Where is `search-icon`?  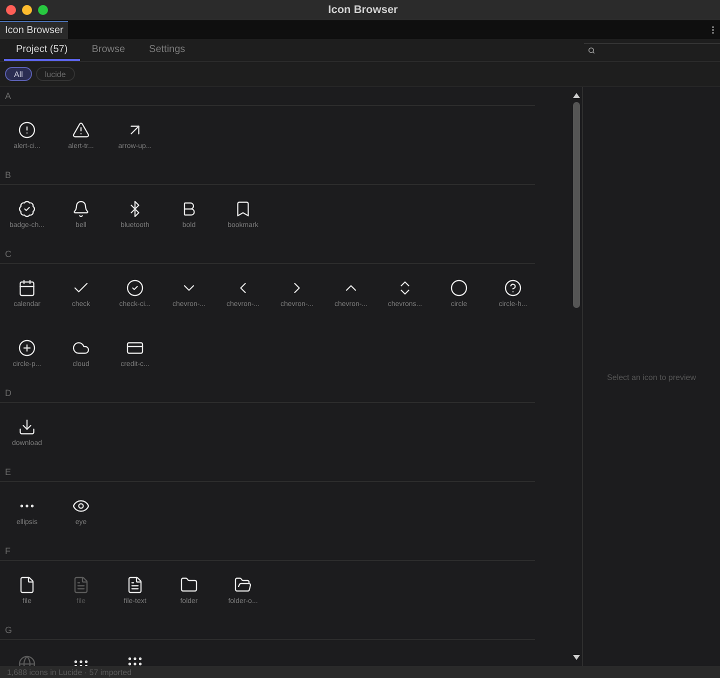 search-icon is located at coordinates (591, 50).